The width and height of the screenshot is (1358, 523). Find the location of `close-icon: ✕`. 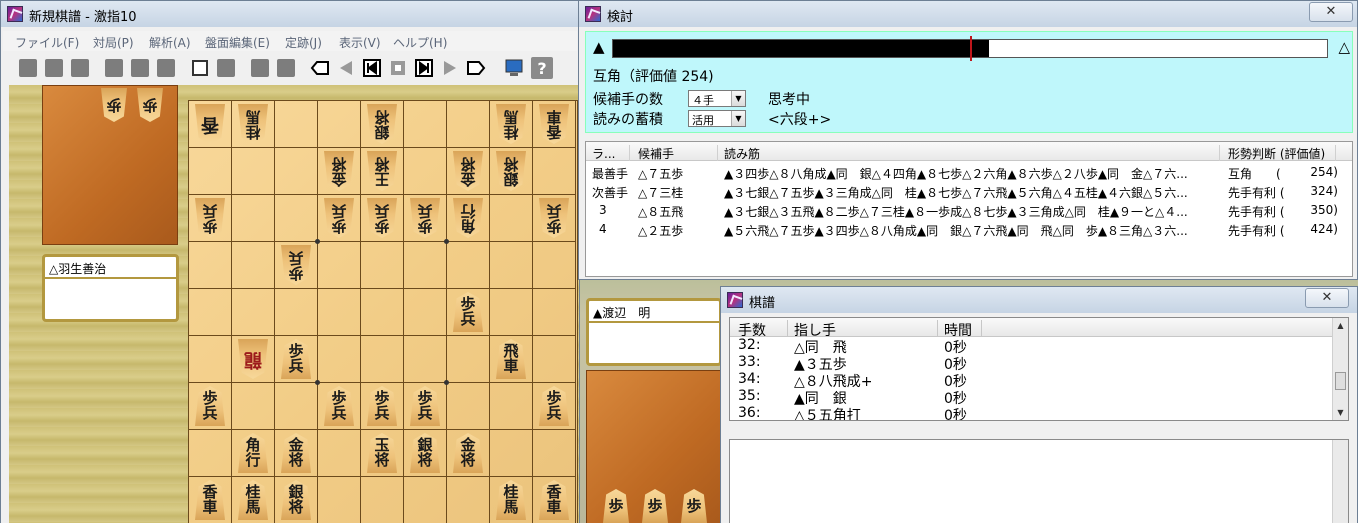

close-icon: ✕ is located at coordinates (1327, 298).